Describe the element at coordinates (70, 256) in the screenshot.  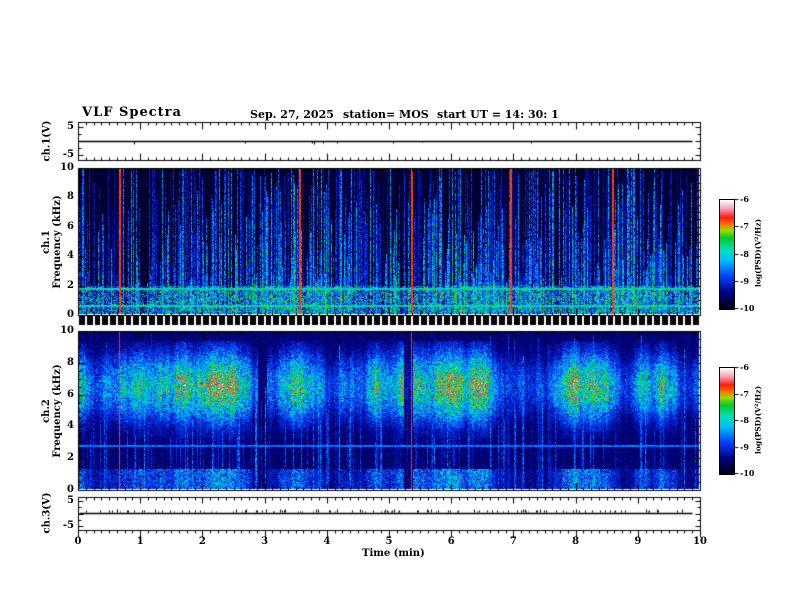
I see `spec1-y-tick-label: 4` at that location.